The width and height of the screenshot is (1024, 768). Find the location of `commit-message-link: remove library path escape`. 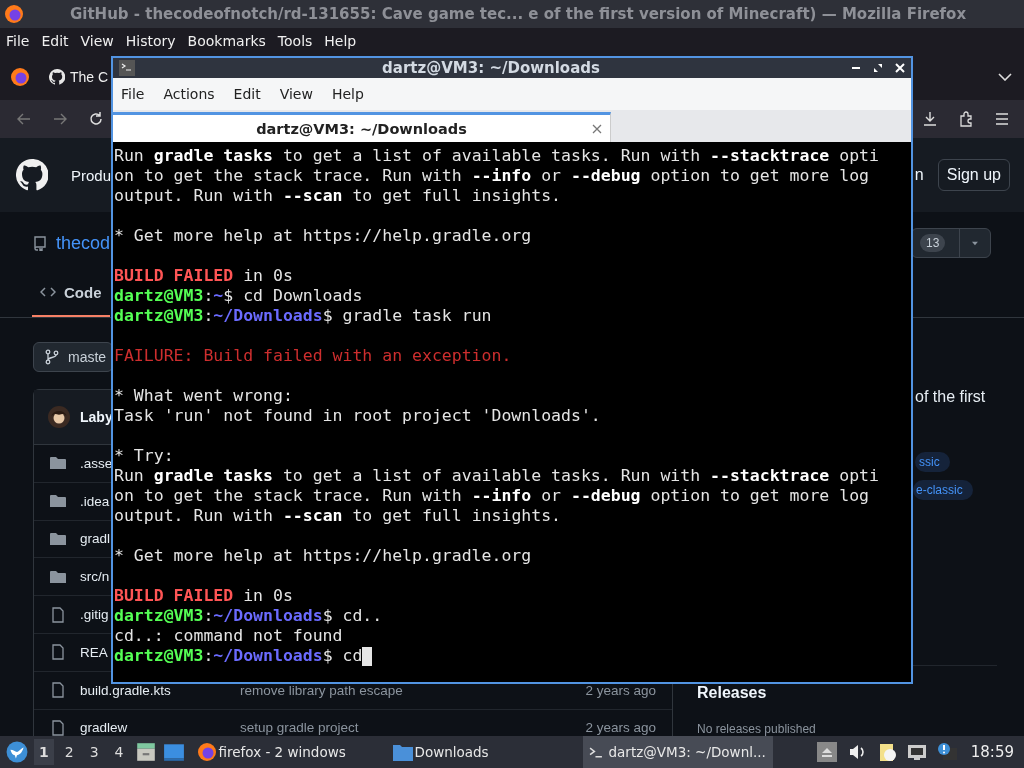

commit-message-link: remove library path escape is located at coordinates (321, 690).